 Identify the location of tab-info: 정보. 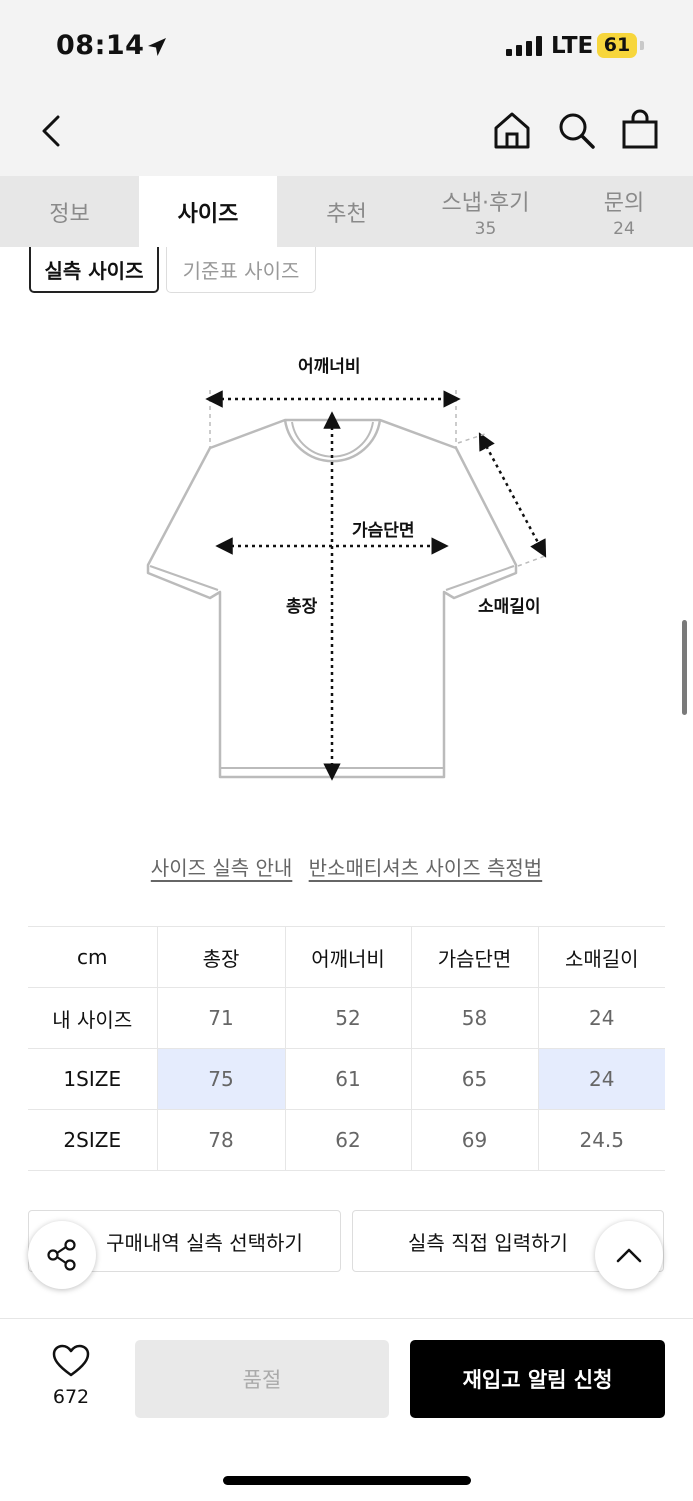
(69, 211).